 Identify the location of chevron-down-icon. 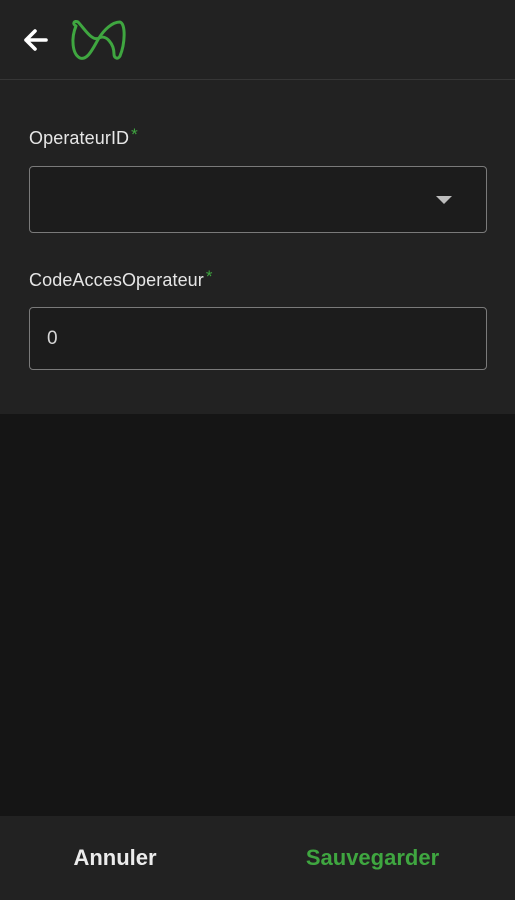
(444, 200).